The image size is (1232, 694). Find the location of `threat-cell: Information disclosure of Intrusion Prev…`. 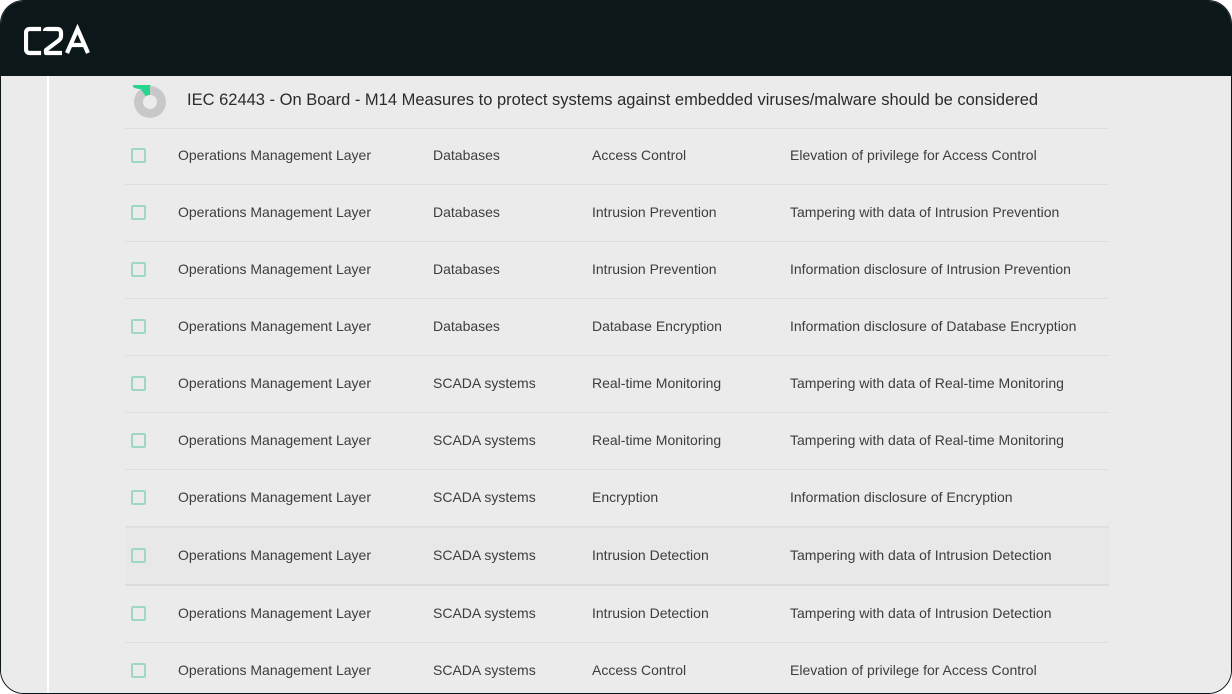

threat-cell: Information disclosure of Intrusion Prev… is located at coordinates (930, 269).